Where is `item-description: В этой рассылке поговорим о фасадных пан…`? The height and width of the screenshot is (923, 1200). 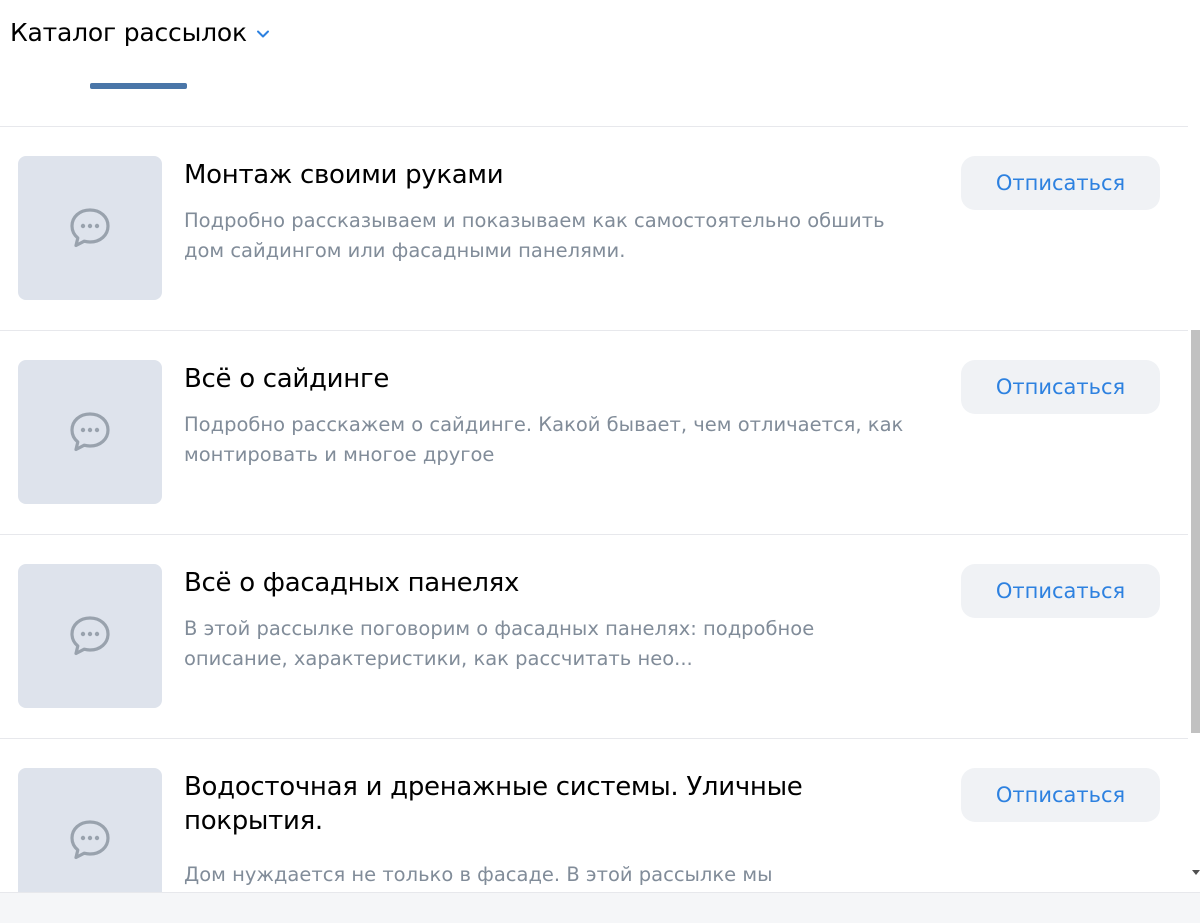
item-description: В этой рассылке поговорим о фасадных пан… is located at coordinates (499, 643).